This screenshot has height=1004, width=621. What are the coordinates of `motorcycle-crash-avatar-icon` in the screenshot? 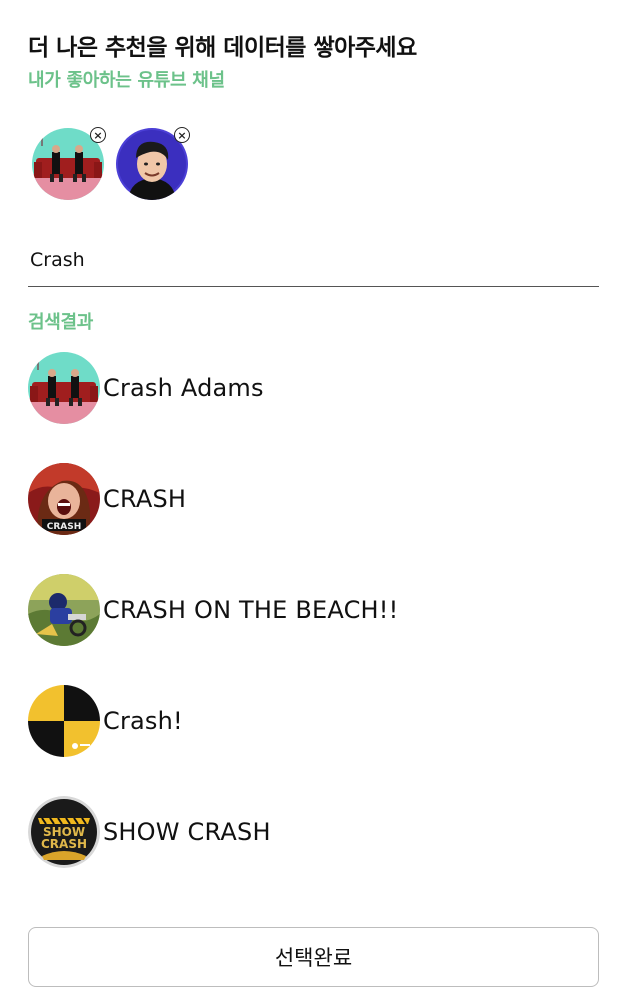 It's located at (64, 610).